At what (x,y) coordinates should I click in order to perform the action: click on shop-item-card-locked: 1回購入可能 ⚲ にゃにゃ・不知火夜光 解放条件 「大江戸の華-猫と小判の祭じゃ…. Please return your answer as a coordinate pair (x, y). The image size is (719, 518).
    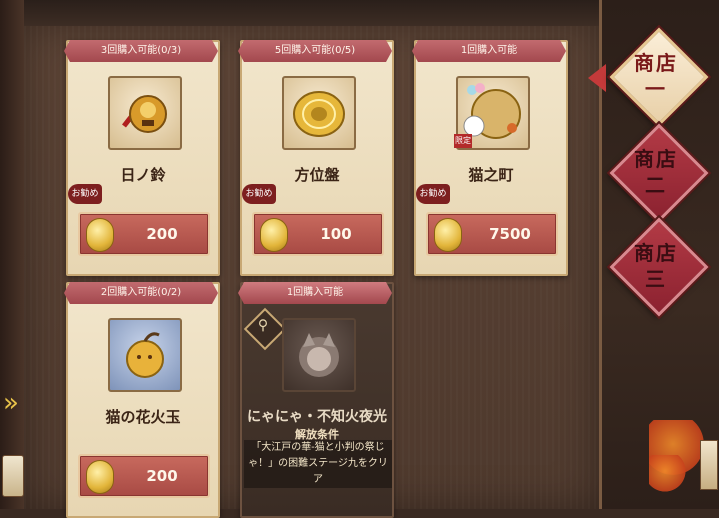
    Looking at the image, I should click on (317, 400).